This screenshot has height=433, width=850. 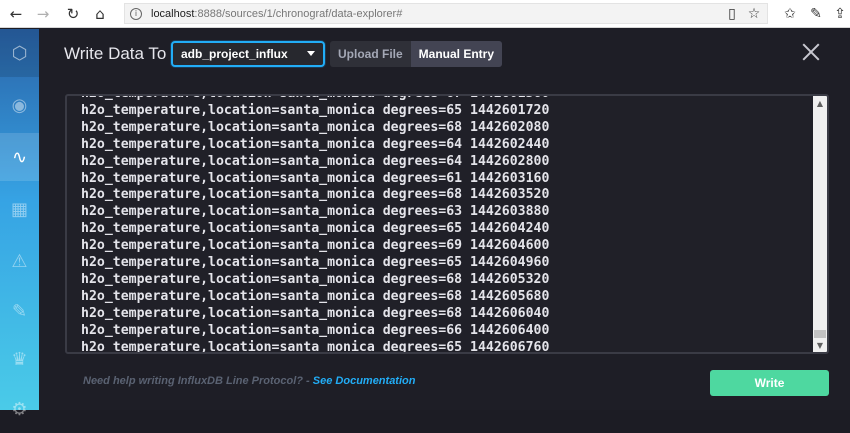 I want to click on scroll-down-icon: ▼, so click(x=820, y=345).